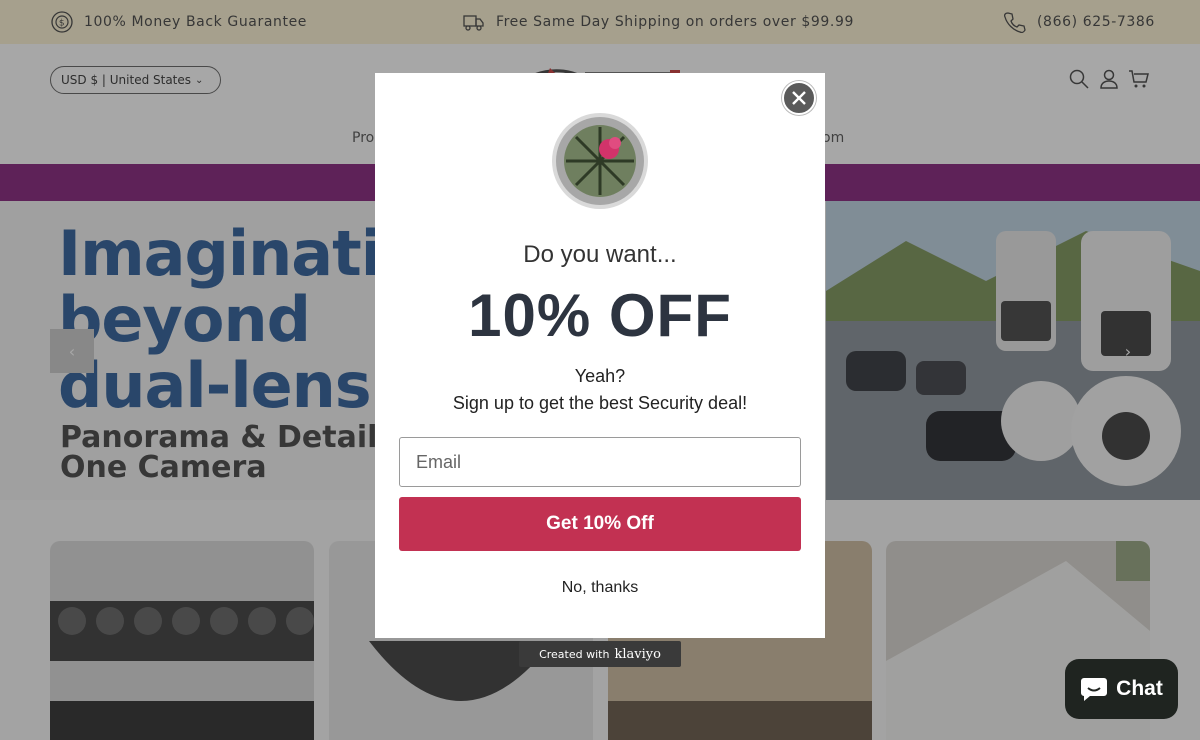 This screenshot has width=1200, height=740. Describe the element at coordinates (600, 315) in the screenshot. I see `modal-offer: 10% OFF` at that location.